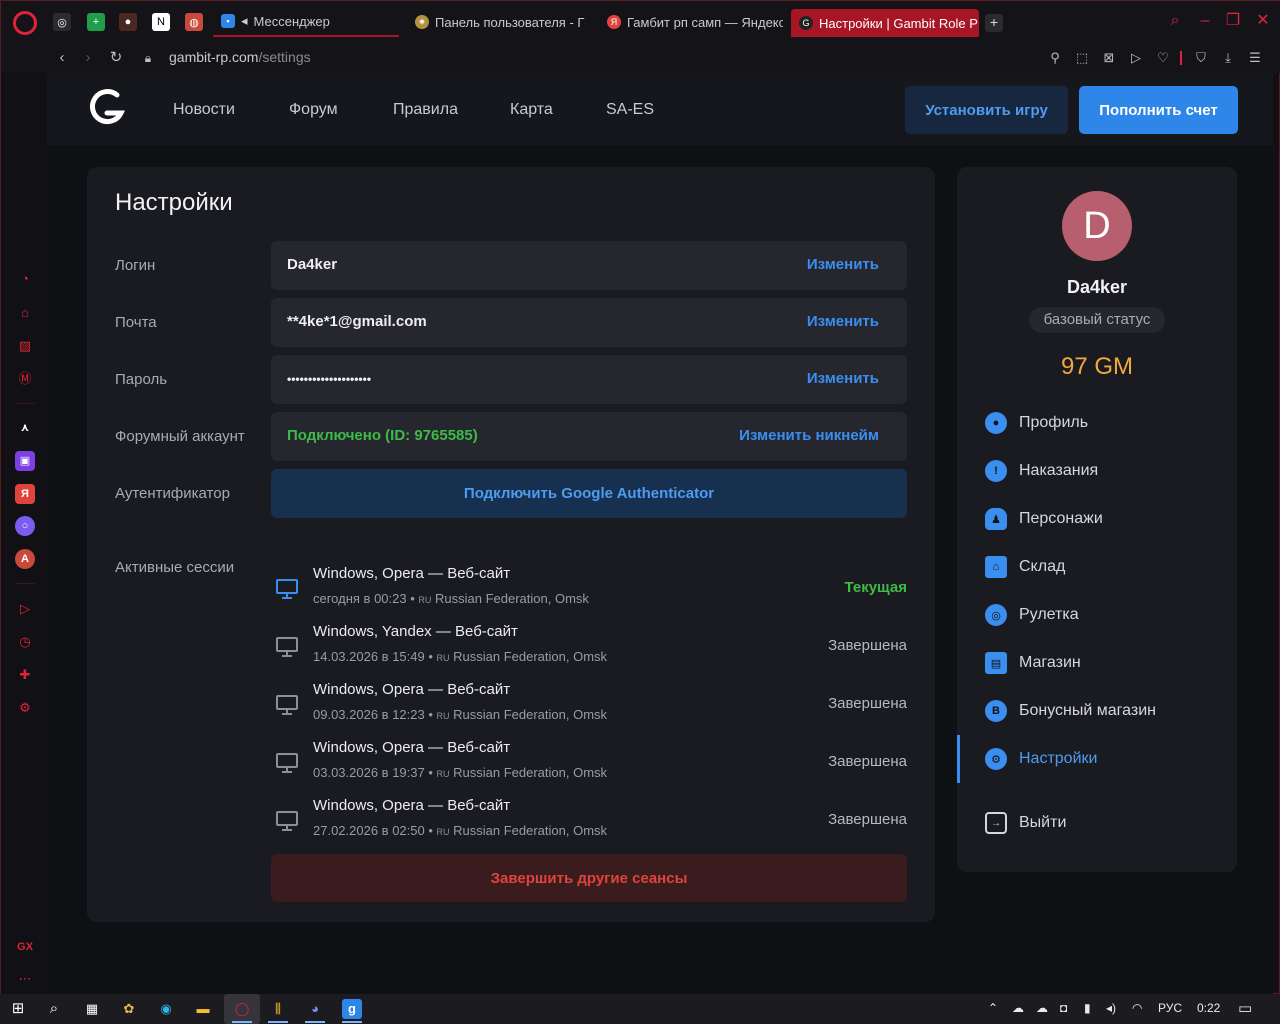 The height and width of the screenshot is (1024, 1280). Describe the element at coordinates (135, 265) in the screenshot. I see `login-label: Логин` at that location.